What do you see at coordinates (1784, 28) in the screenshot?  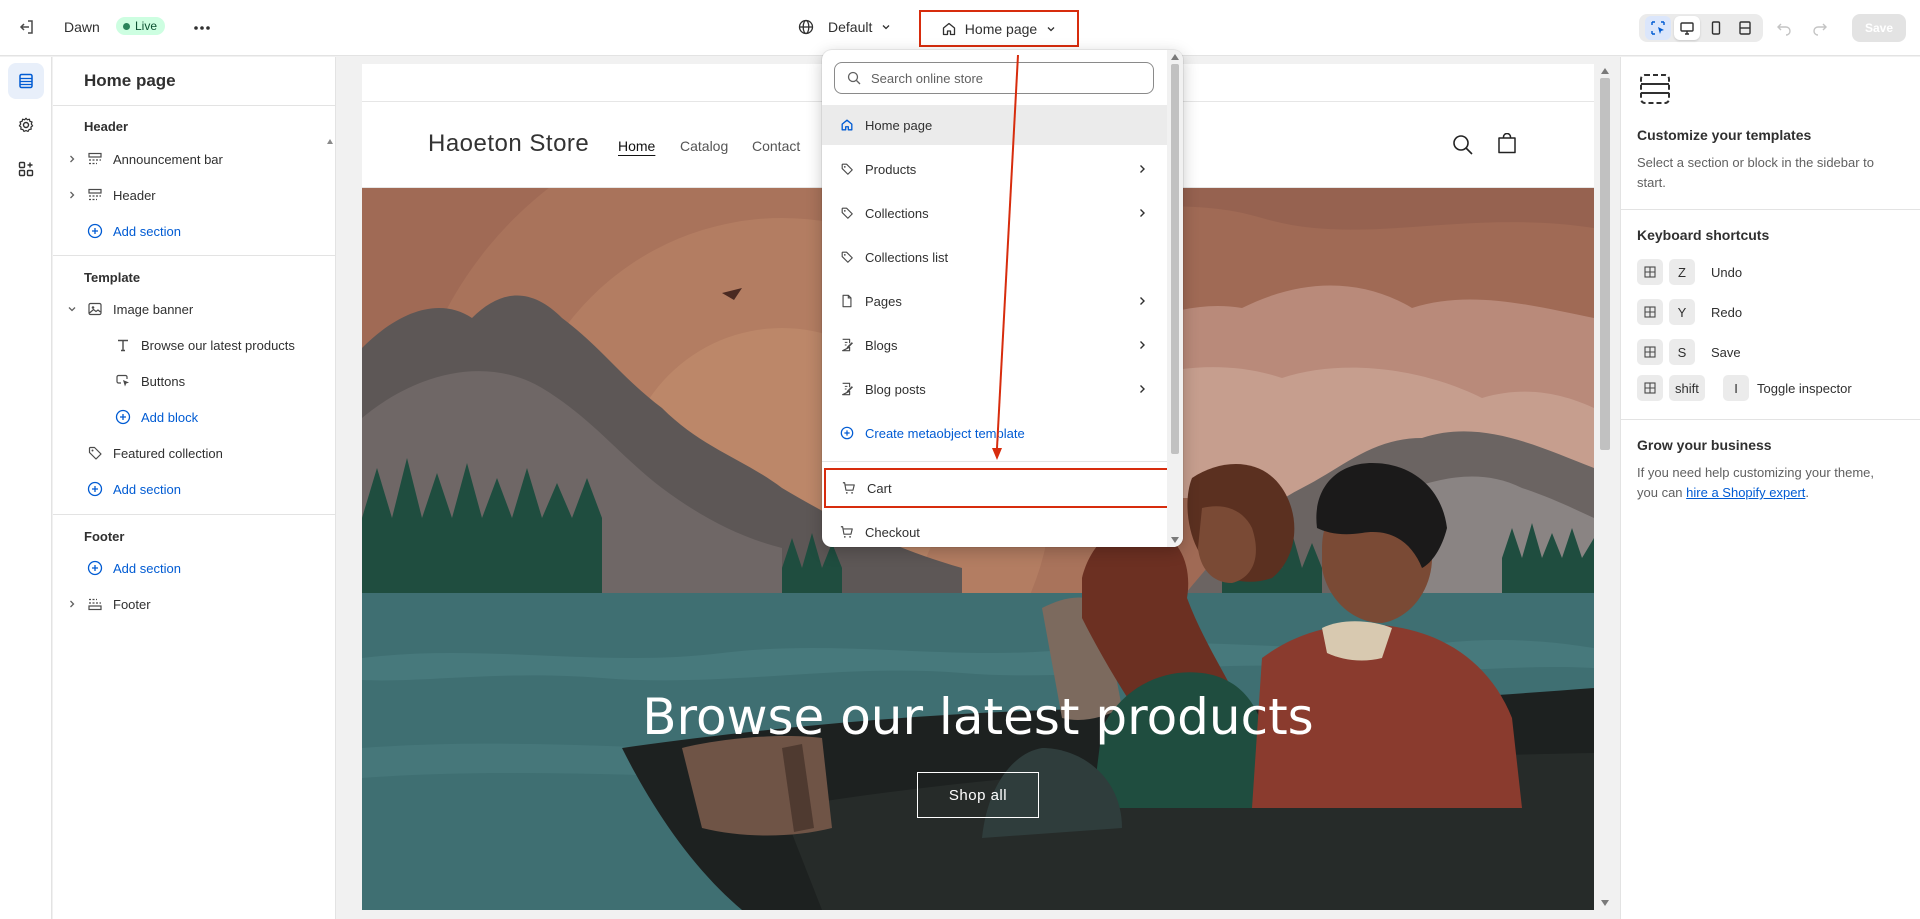 I see `undo-icon` at bounding box center [1784, 28].